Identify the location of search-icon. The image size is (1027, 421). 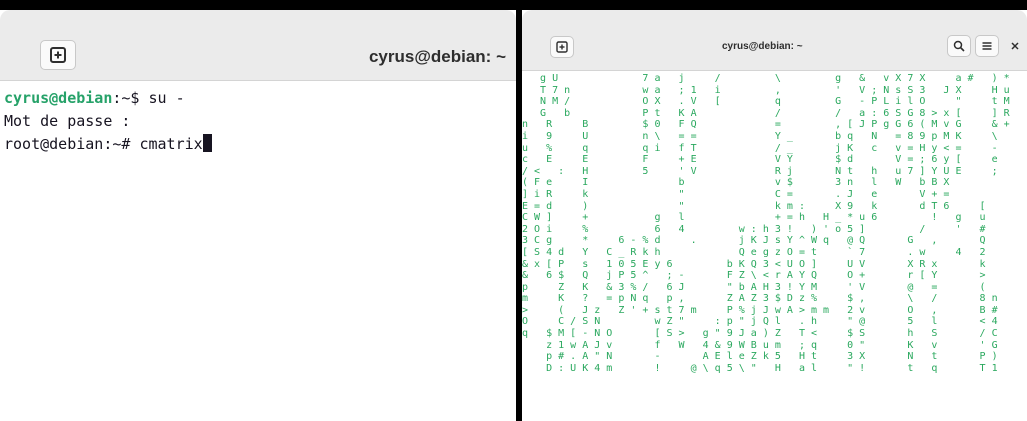
(959, 46).